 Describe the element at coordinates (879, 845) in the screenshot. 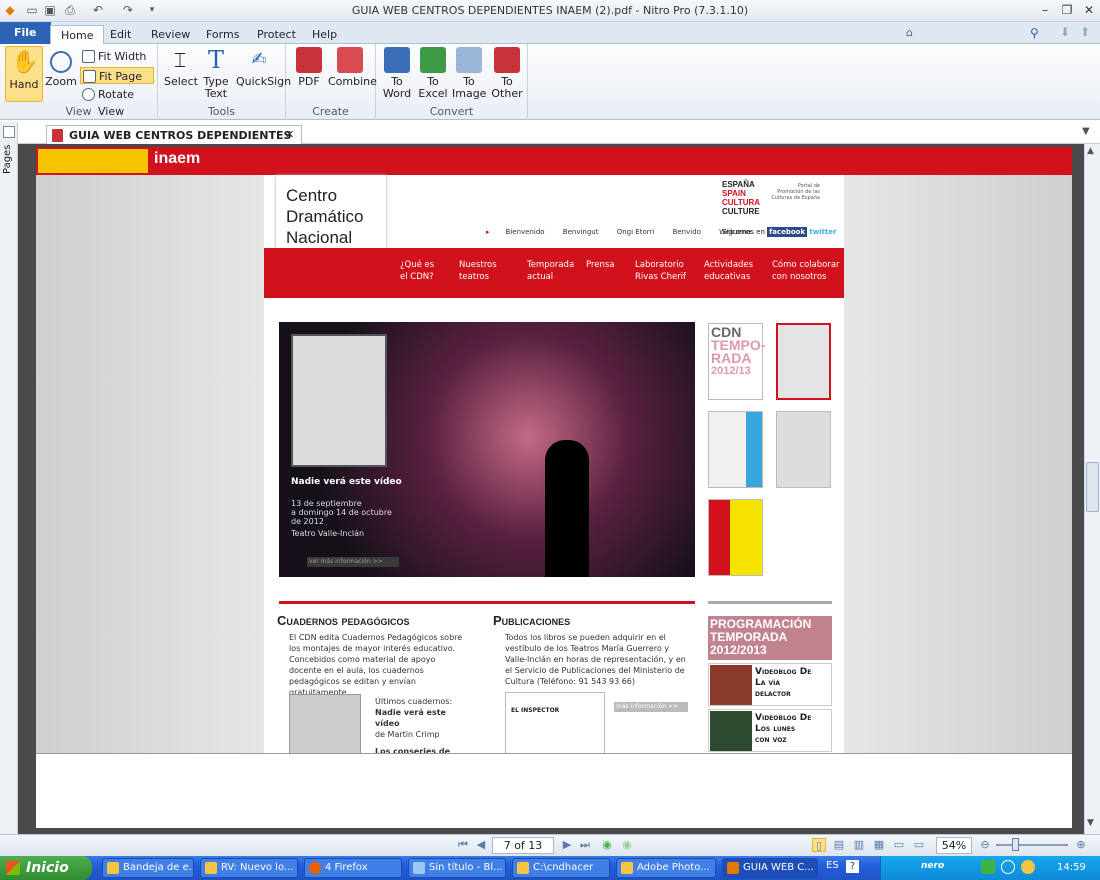

I see `facing-continuous-view-icon: ▦` at that location.